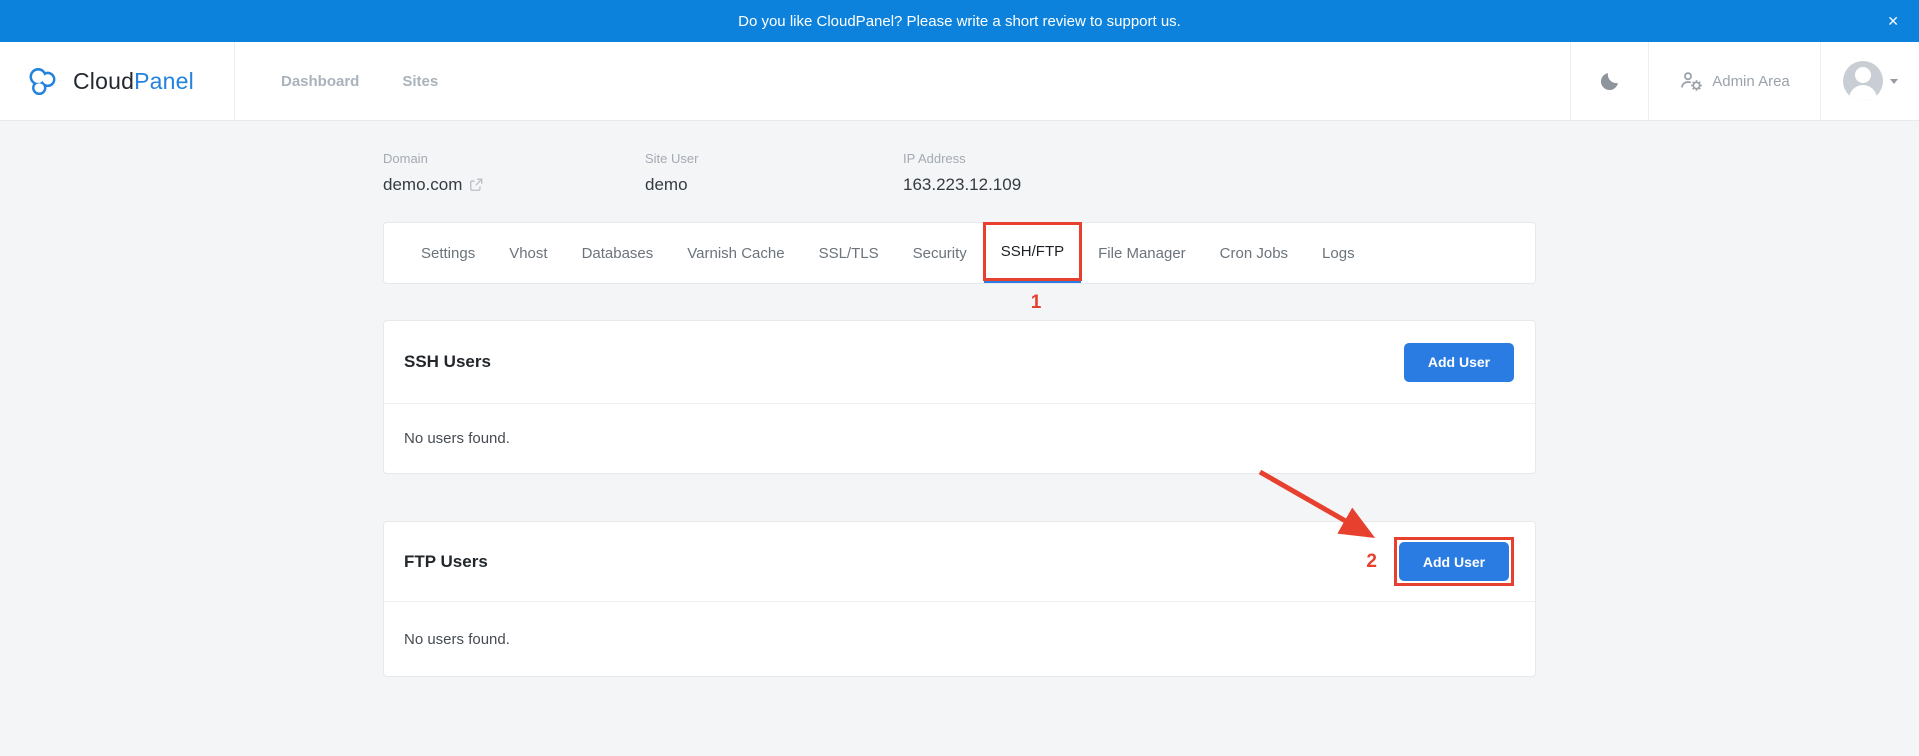  Describe the element at coordinates (447, 361) in the screenshot. I see `ssh-users-title: SSH Users` at that location.